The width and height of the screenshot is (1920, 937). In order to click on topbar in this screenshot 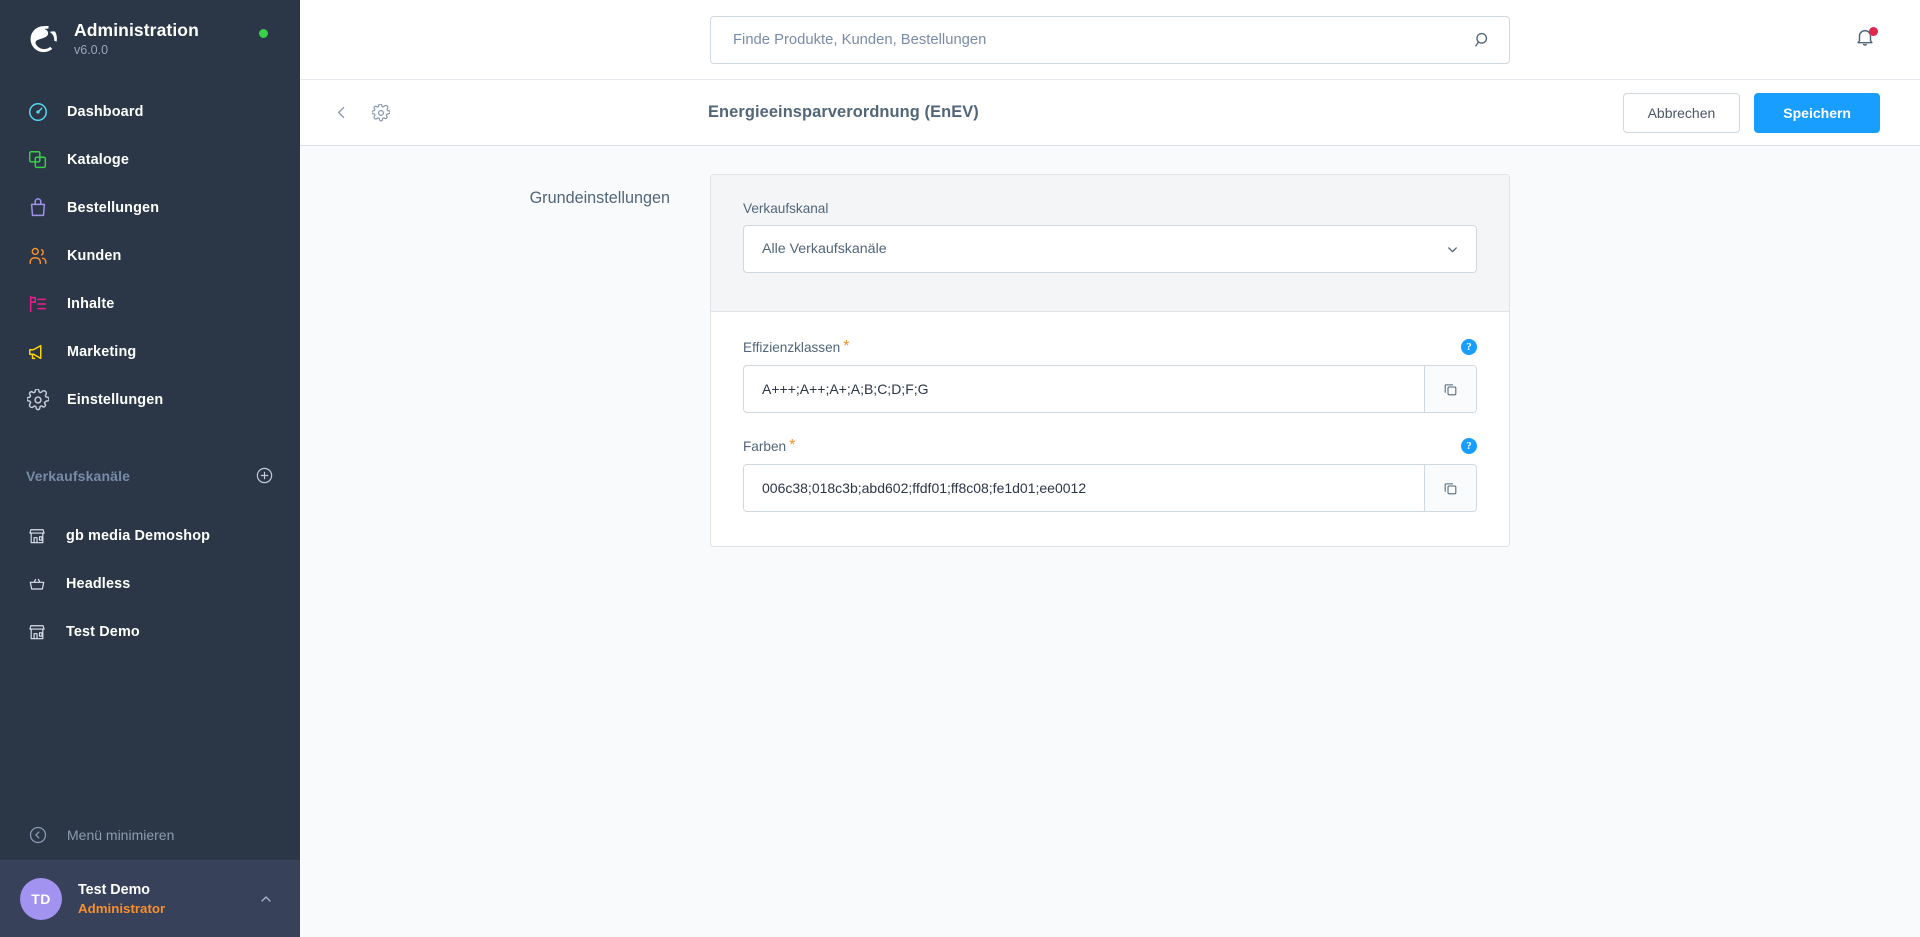, I will do `click(1110, 40)`.